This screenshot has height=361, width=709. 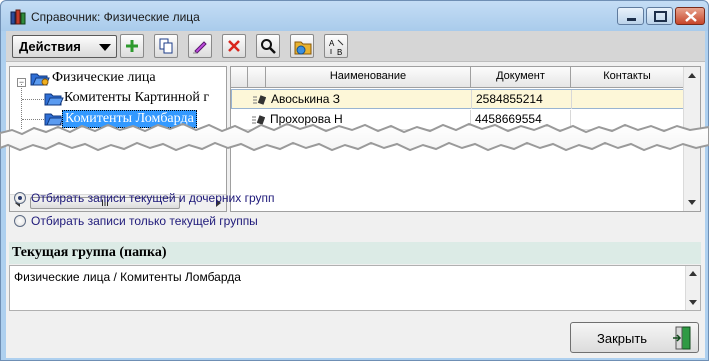 I want to click on toolbar: Действия AB, so click(x=355, y=46).